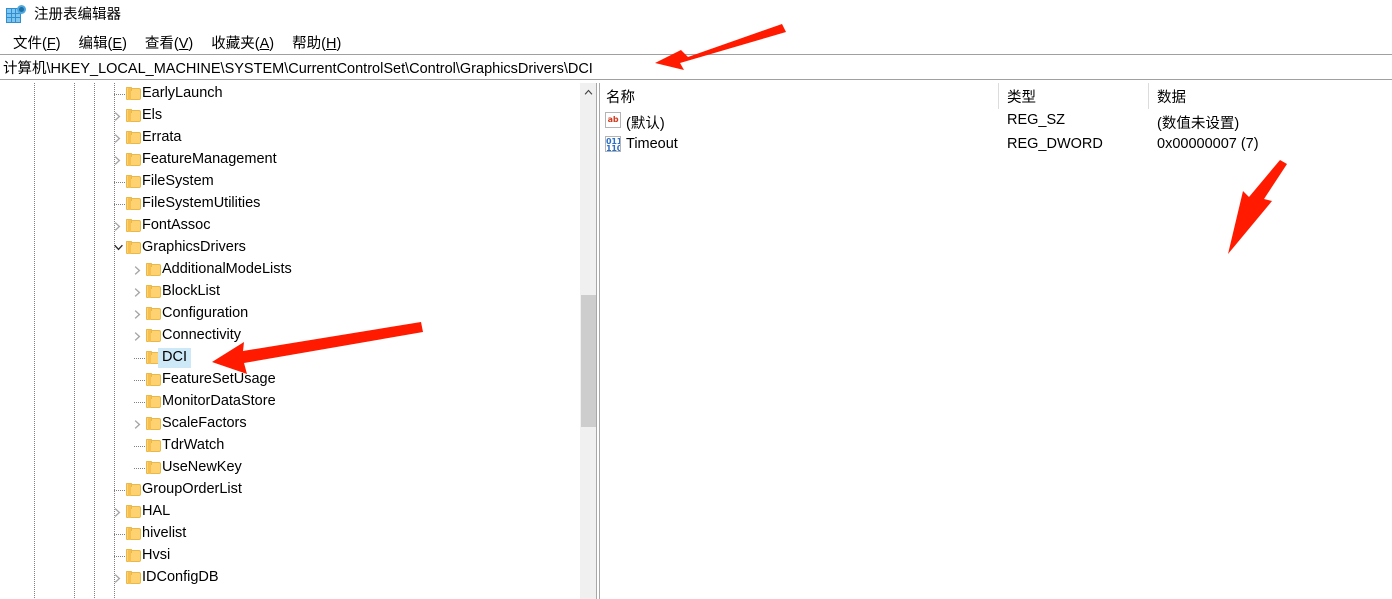  I want to click on tree-node-label: FeatureManagement, so click(209, 160).